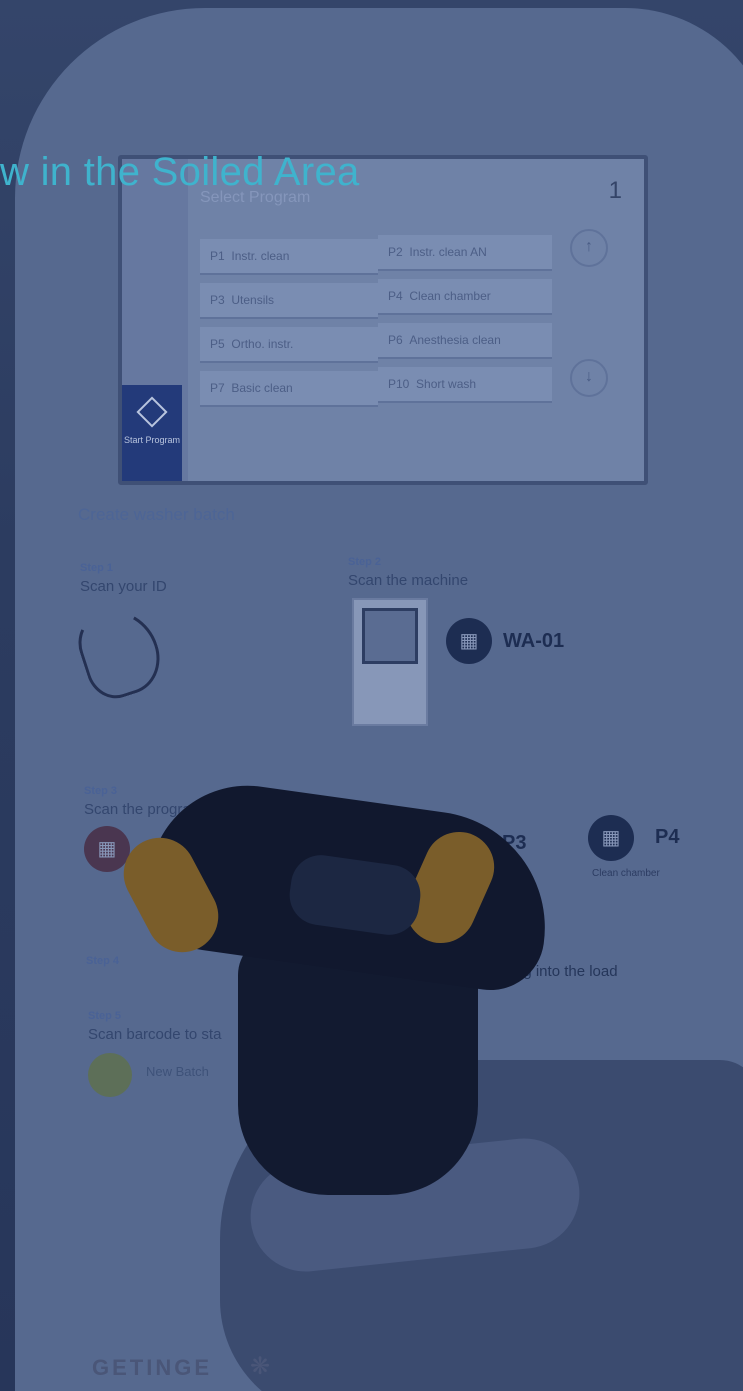 Image resolution: width=743 pixels, height=1391 pixels. What do you see at coordinates (465, 341) in the screenshot?
I see `program-item: P6 Anesthesia clean` at bounding box center [465, 341].